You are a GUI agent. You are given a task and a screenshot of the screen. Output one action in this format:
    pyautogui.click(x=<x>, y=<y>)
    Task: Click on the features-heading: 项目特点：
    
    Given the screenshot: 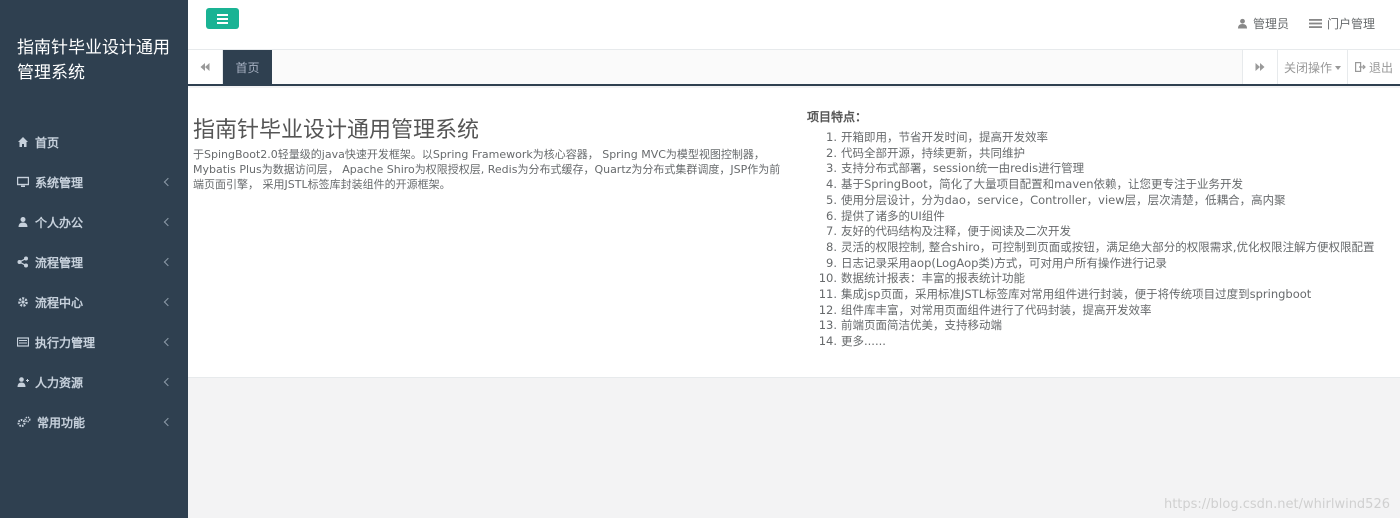 What is the action you would take?
    pyautogui.click(x=837, y=117)
    